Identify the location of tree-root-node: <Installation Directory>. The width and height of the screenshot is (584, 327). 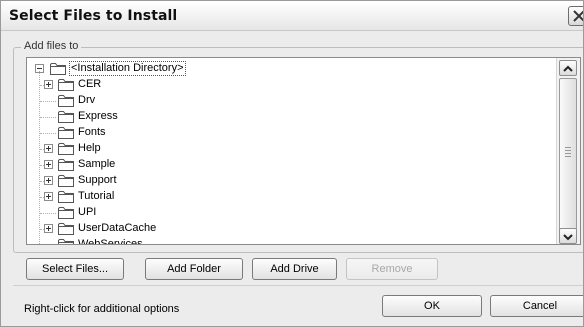
(135, 69).